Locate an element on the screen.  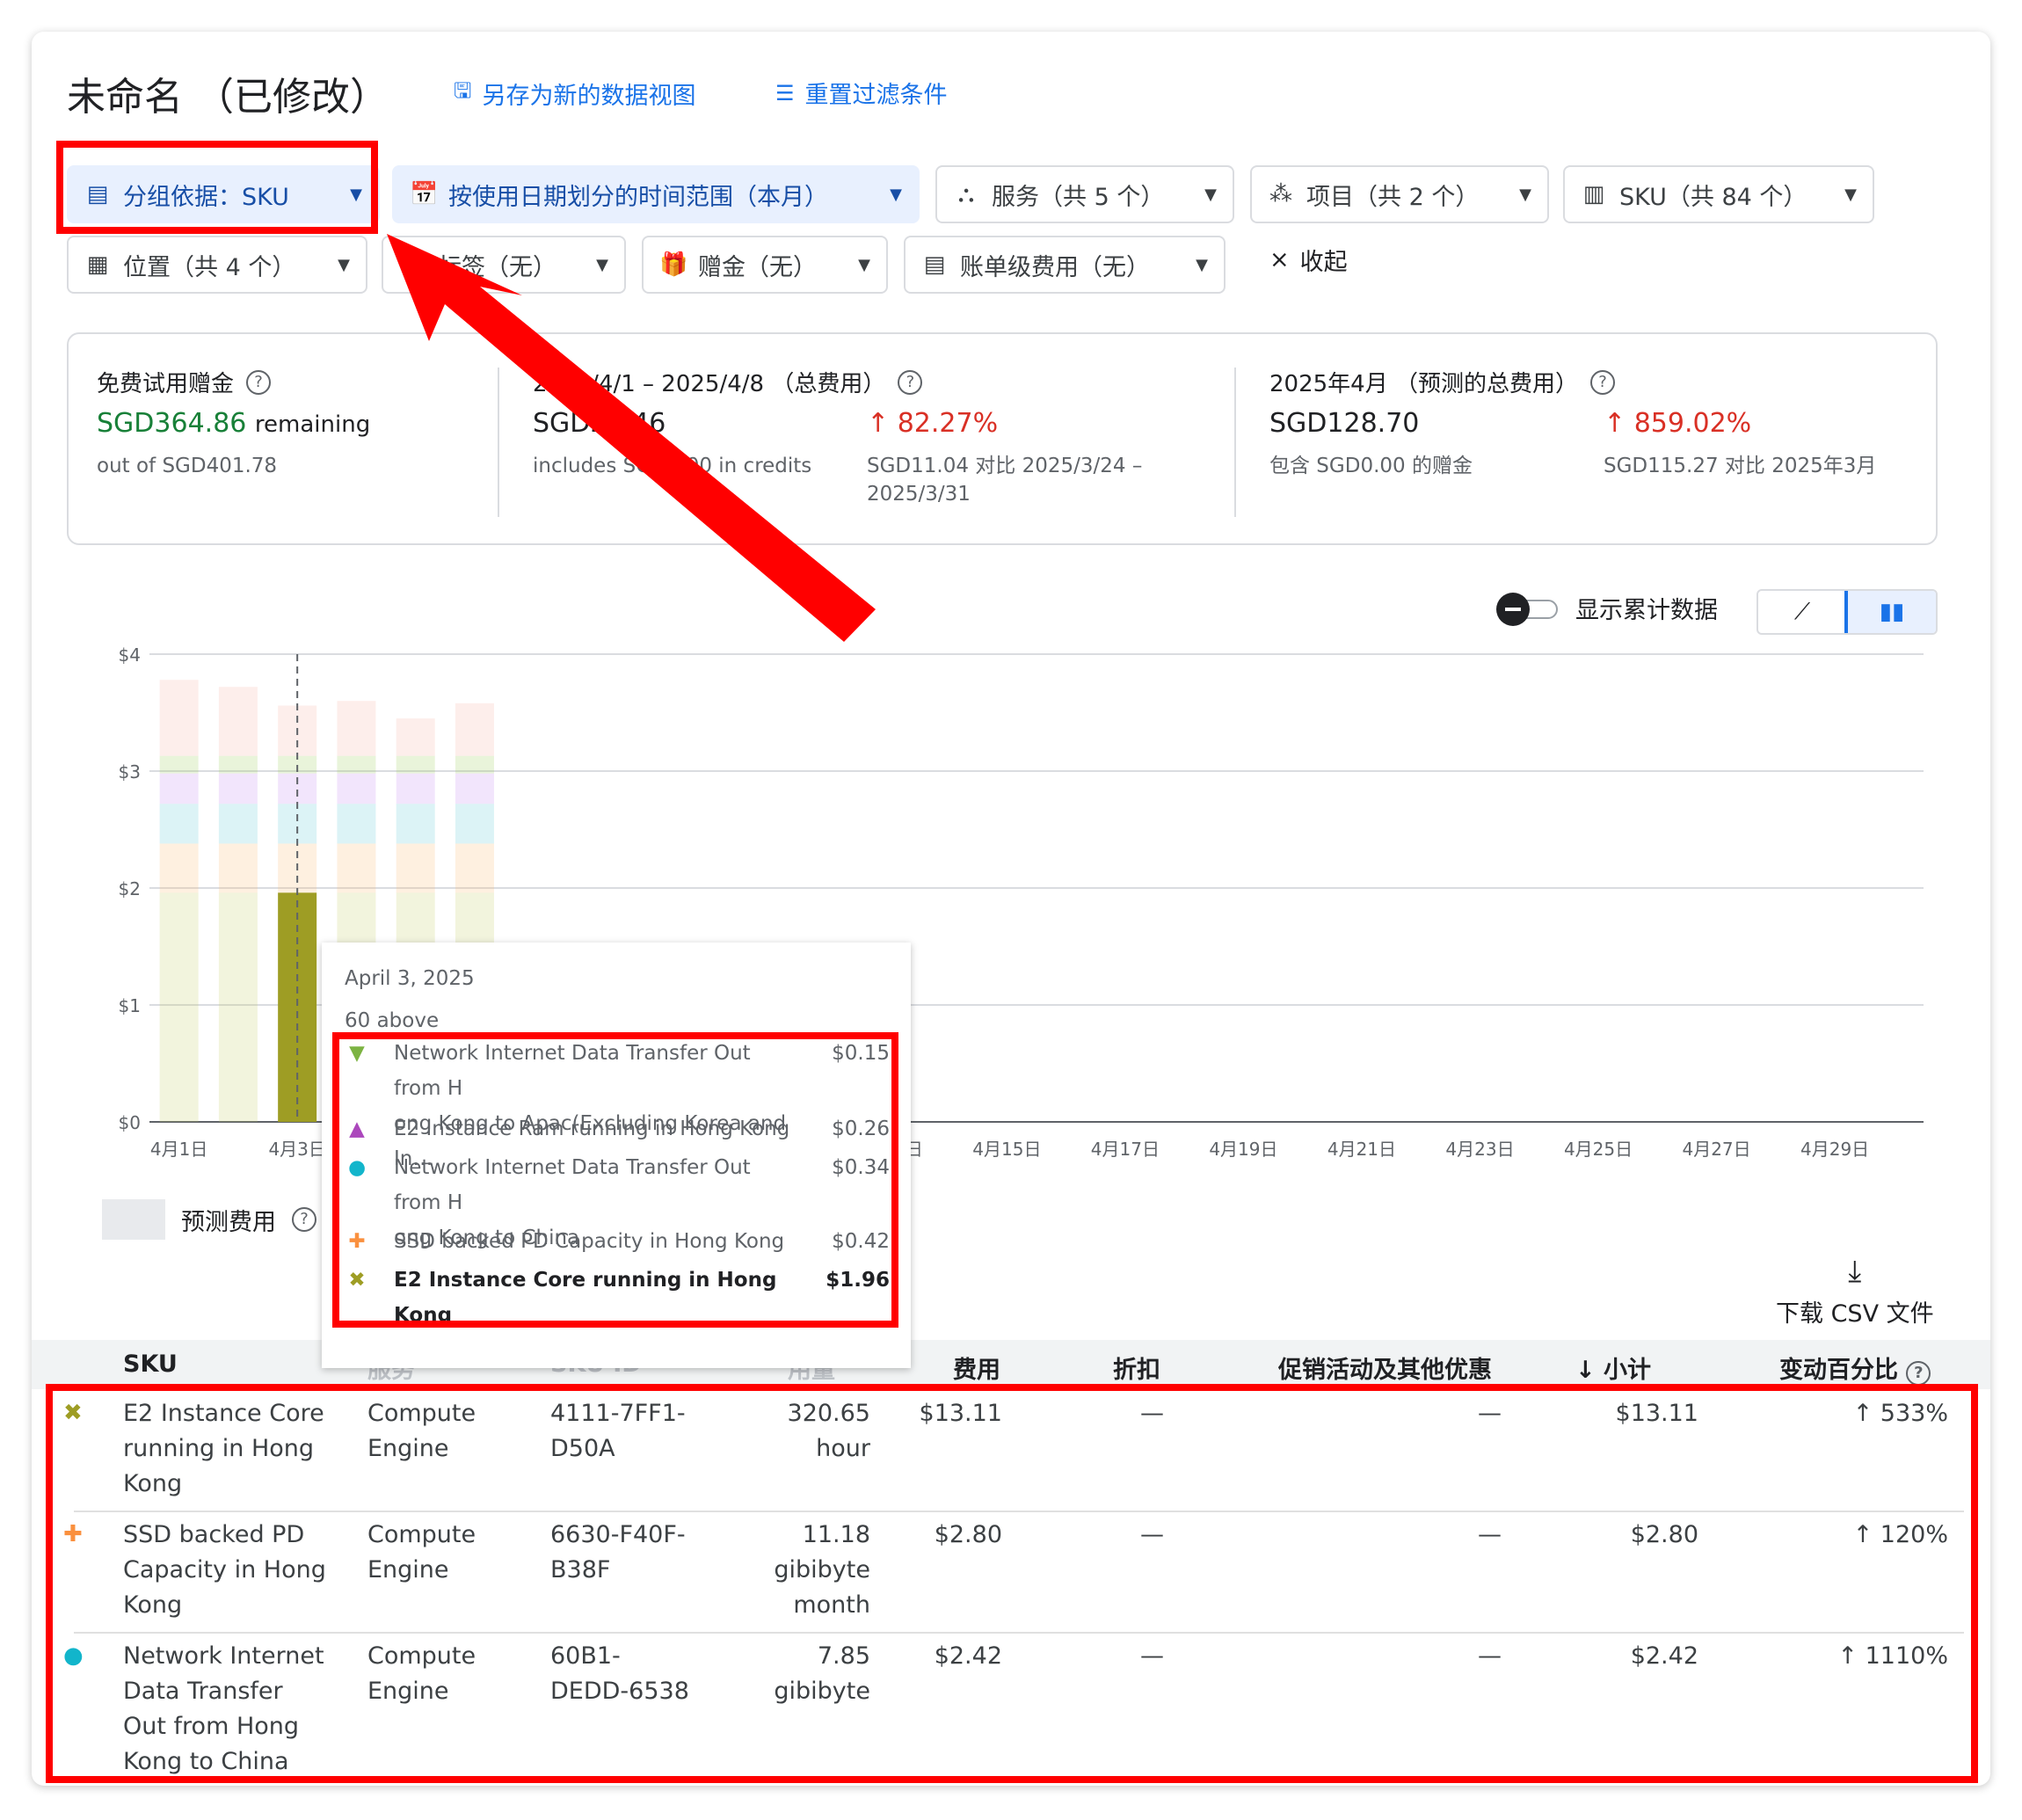
annotation-arrow is located at coordinates (631, 438).